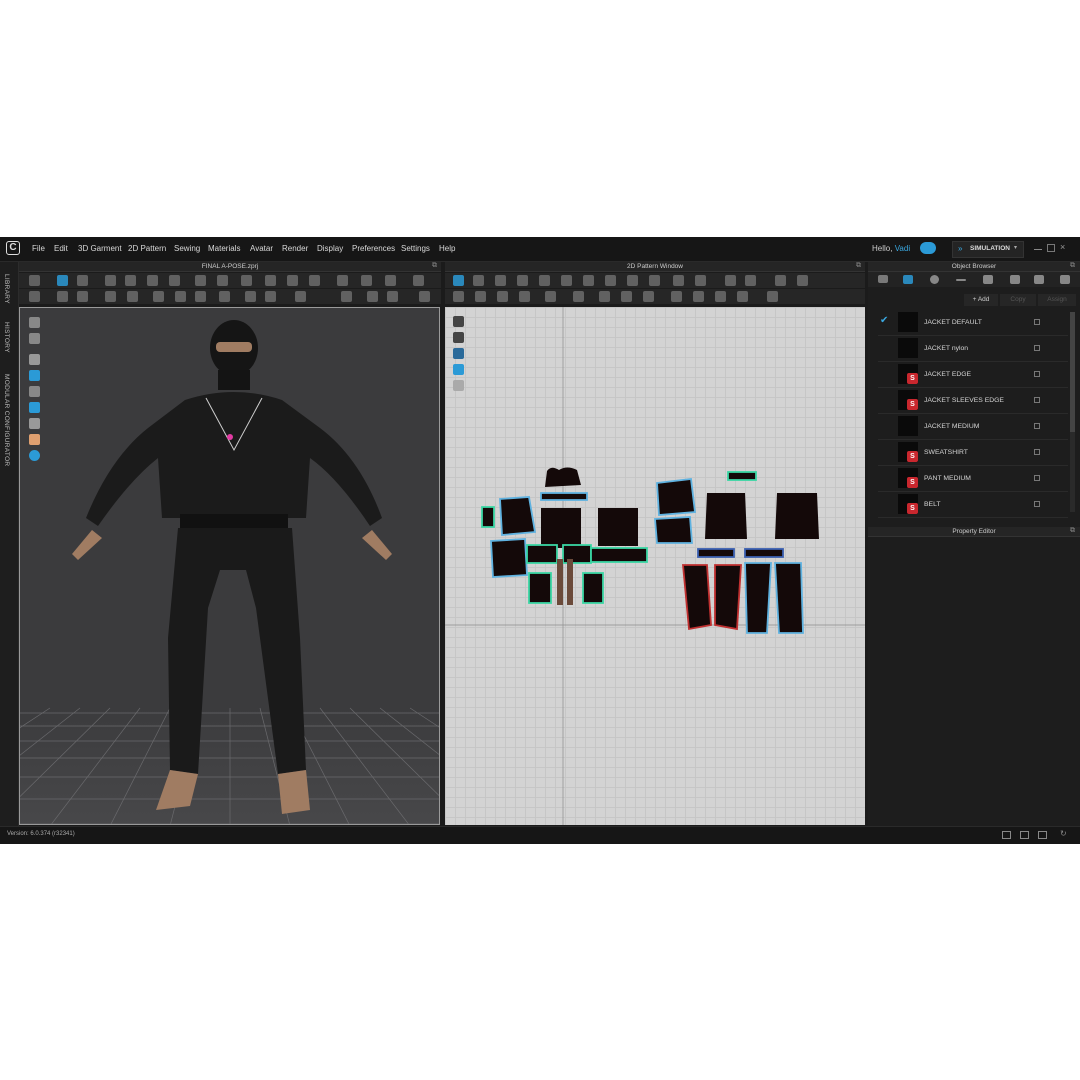 This screenshot has width=1080, height=1080. Describe the element at coordinates (295, 248) in the screenshot. I see `menu-render: Render` at that location.